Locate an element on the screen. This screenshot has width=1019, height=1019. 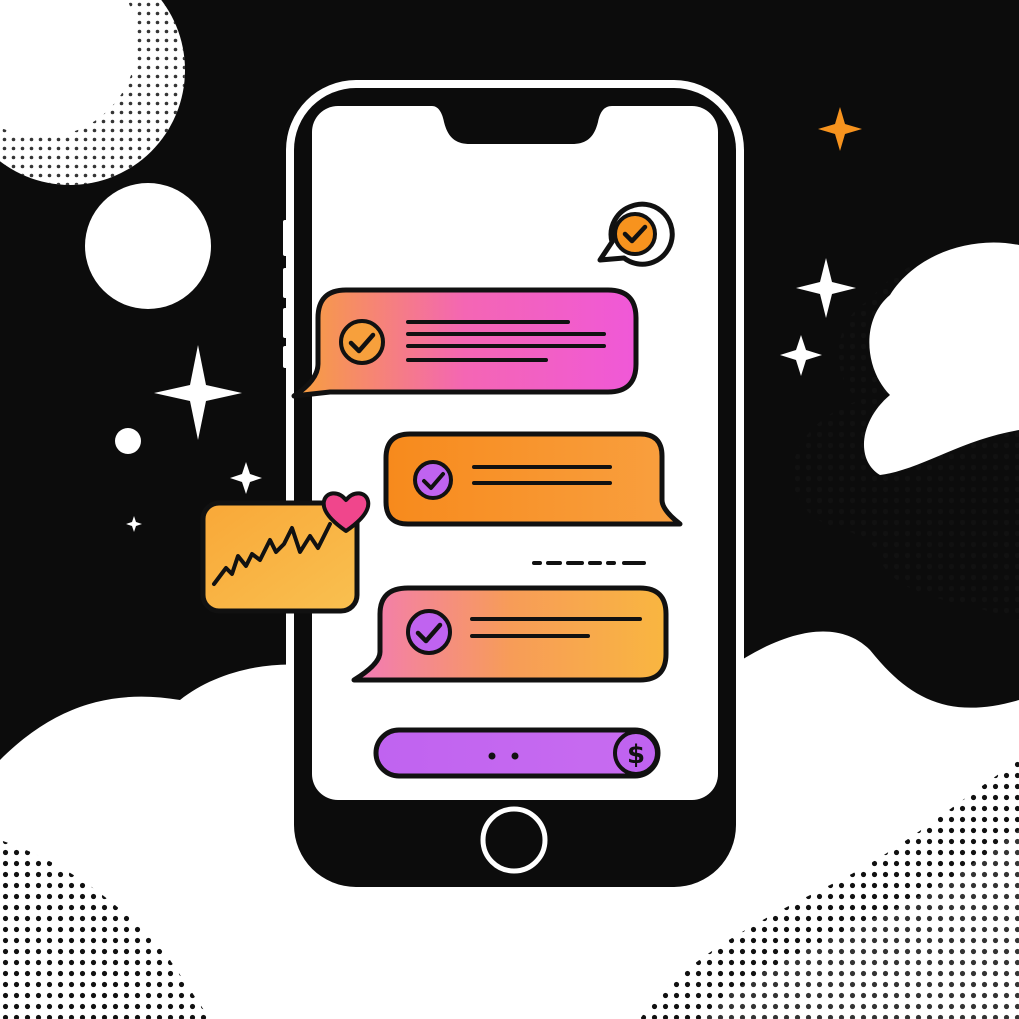
small-dot-decoration is located at coordinates (128, 441).